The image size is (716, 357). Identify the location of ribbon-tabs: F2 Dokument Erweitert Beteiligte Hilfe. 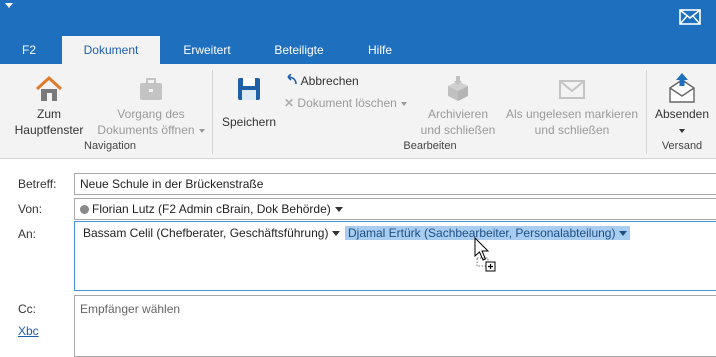
(358, 50).